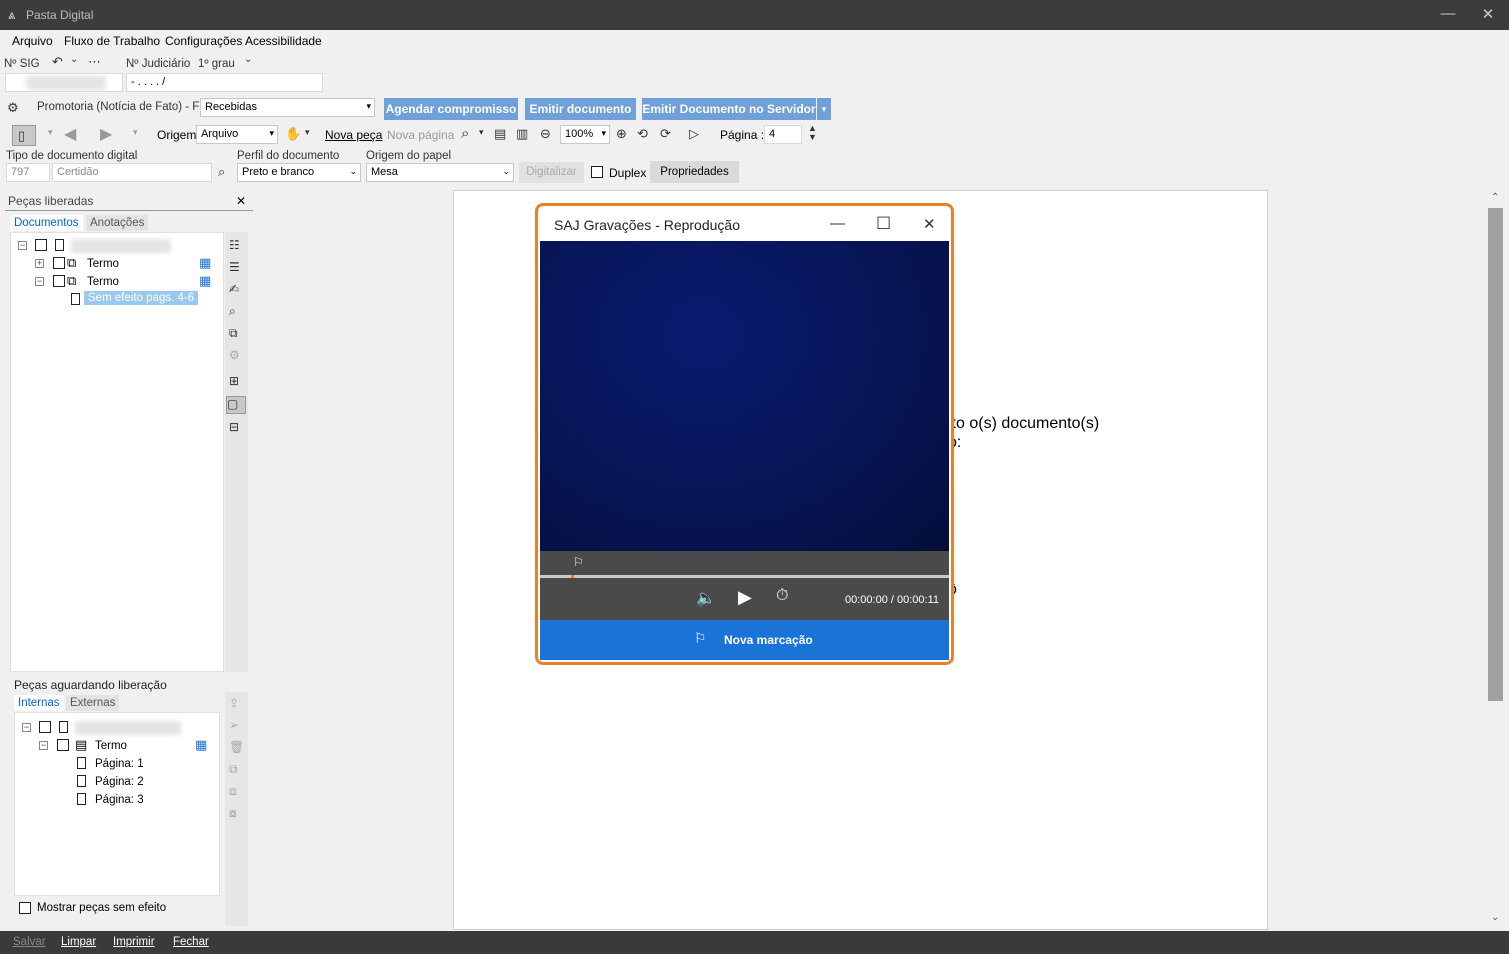 Image resolution: width=1509 pixels, height=954 pixels. What do you see at coordinates (232, 311) in the screenshot?
I see `search-doc-icon: ⌕` at bounding box center [232, 311].